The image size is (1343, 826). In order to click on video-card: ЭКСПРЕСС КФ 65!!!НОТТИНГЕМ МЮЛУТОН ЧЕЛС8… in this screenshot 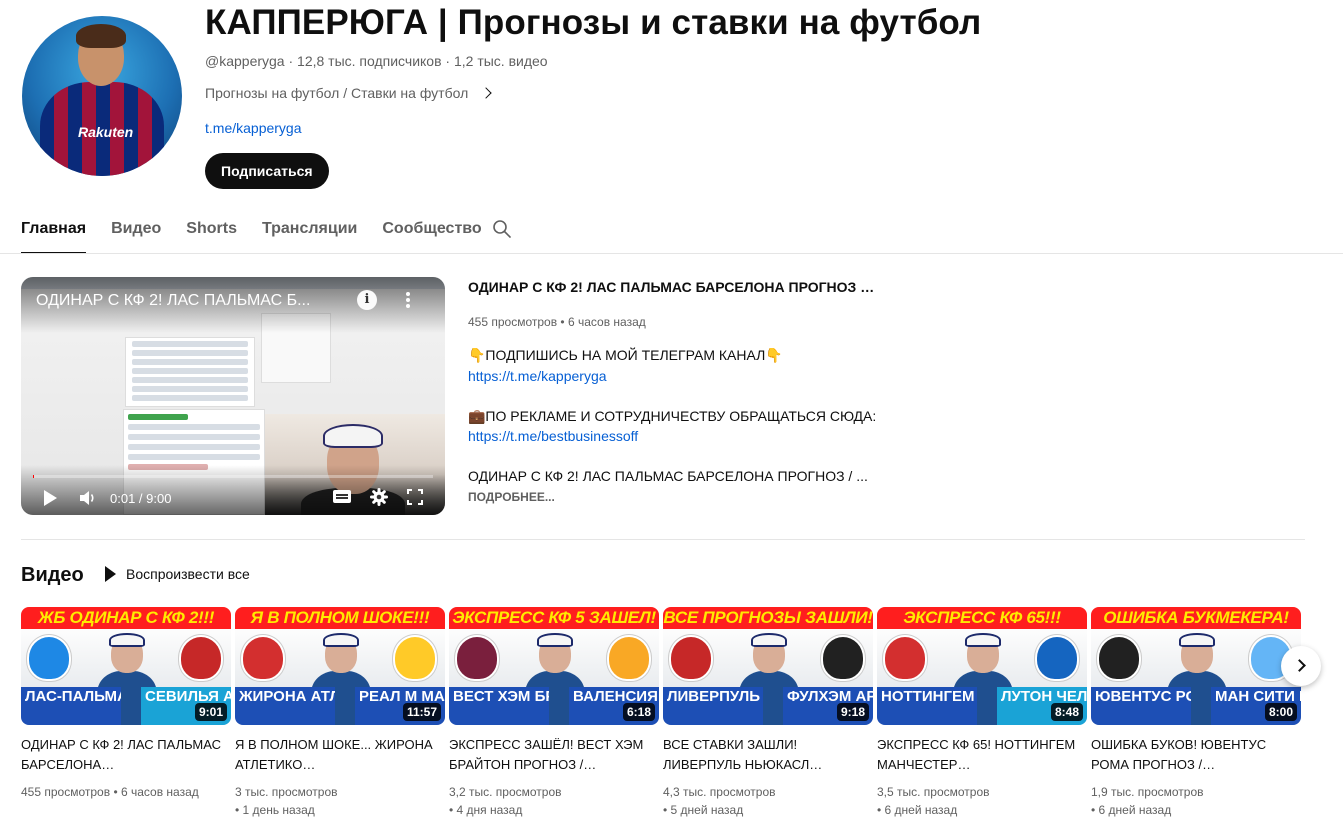, I will do `click(982, 713)`.